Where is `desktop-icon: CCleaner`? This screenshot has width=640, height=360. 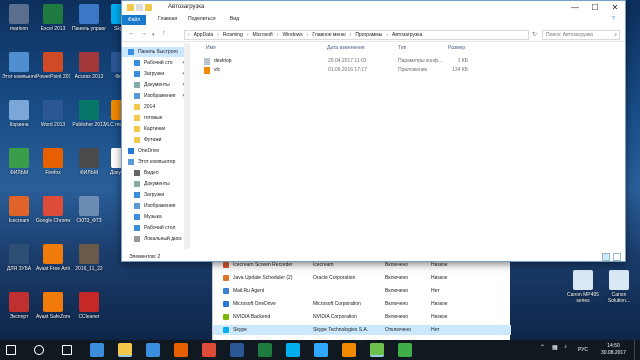
desktop-icon: CCleaner is located at coordinates (89, 306).